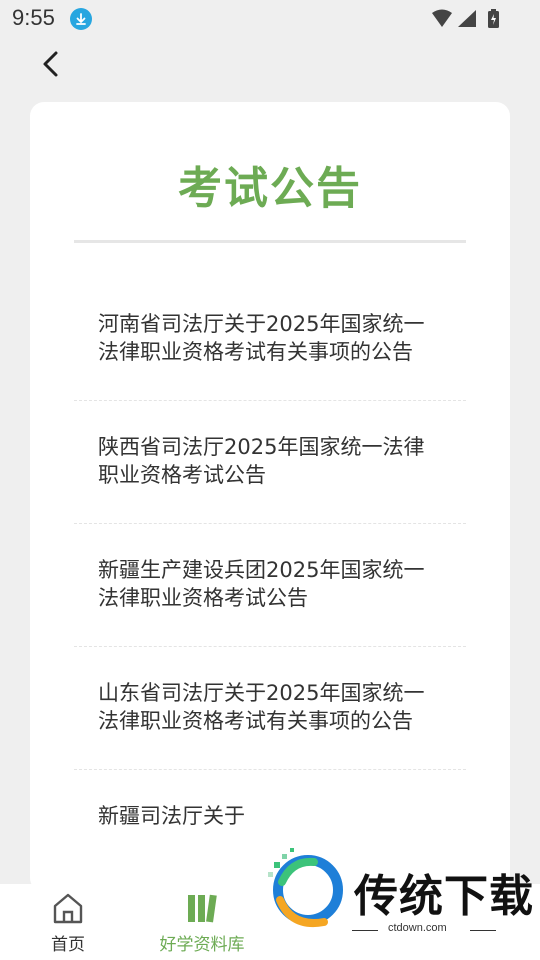 The width and height of the screenshot is (540, 960). What do you see at coordinates (171, 816) in the screenshot?
I see `announcement-title: 新疆司法厅关于` at bounding box center [171, 816].